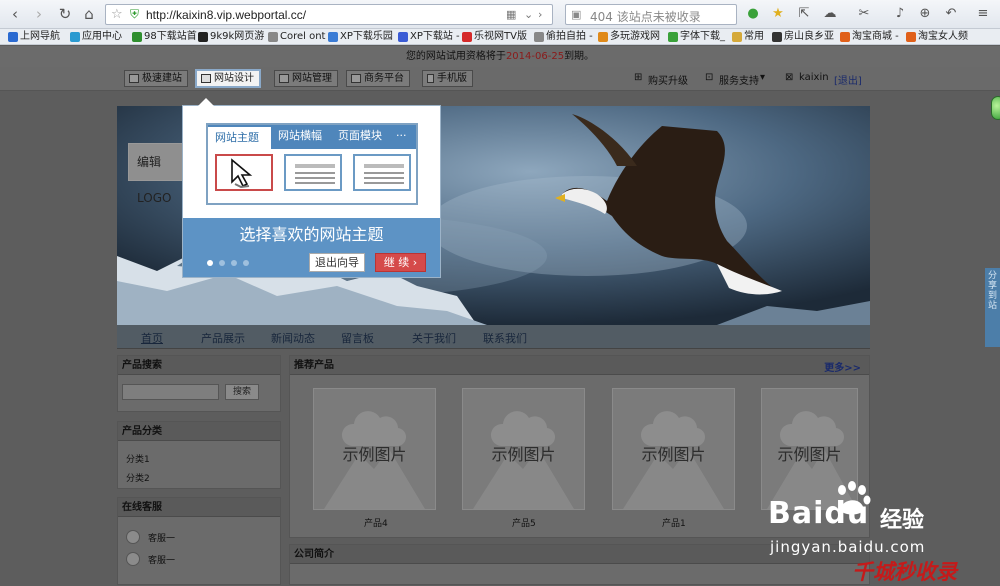  Describe the element at coordinates (983, 14) in the screenshot. I see `menu-icon: ≡` at that location.